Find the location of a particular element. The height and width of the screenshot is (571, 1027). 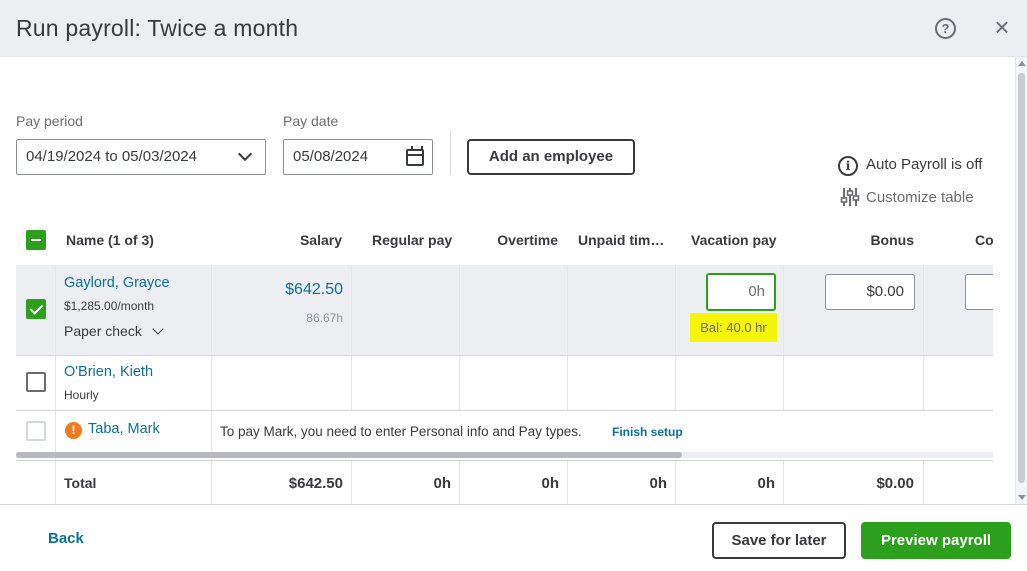

vertical-scrollbar is located at coordinates (1021, 280).